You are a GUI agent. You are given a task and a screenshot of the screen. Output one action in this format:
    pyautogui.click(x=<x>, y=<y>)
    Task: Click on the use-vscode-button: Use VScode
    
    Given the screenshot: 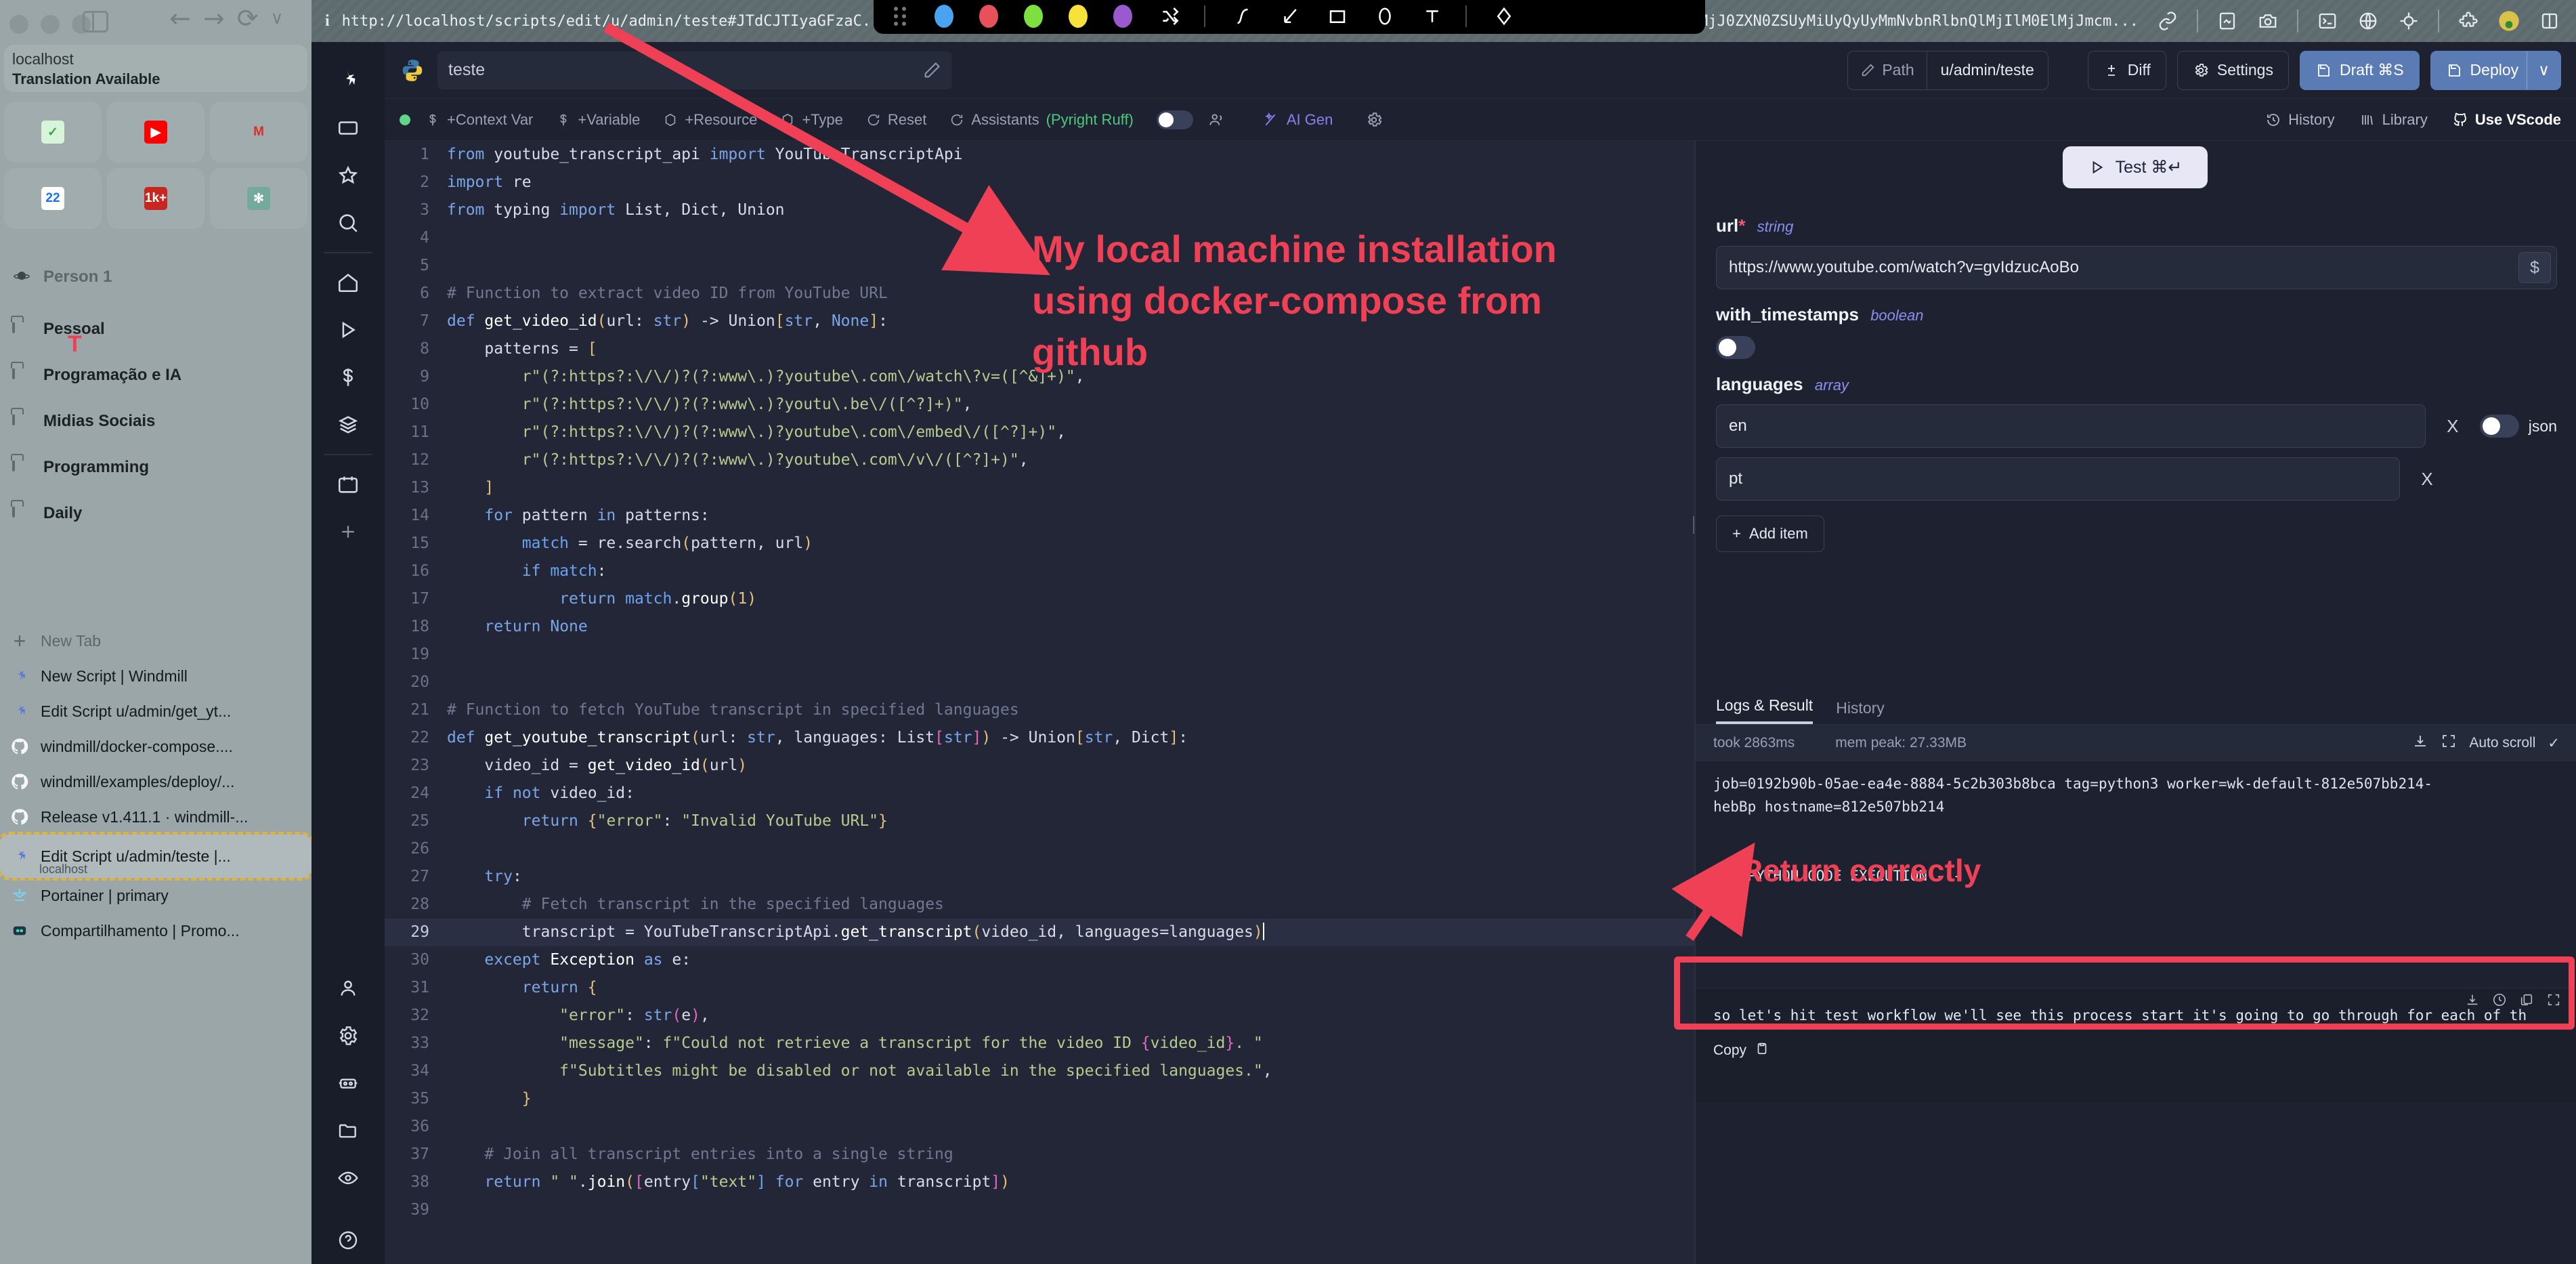 What is the action you would take?
    pyautogui.click(x=2506, y=120)
    